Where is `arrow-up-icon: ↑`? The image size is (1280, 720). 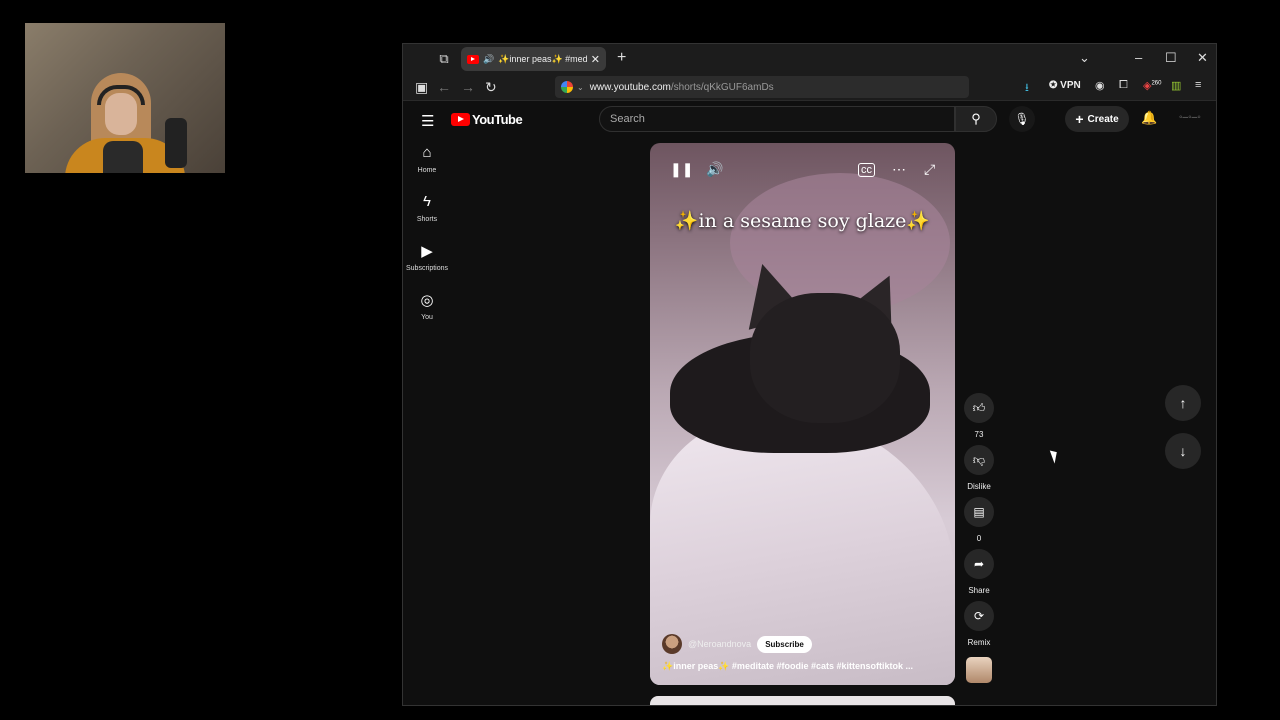
arrow-up-icon: ↑ is located at coordinates (1183, 403).